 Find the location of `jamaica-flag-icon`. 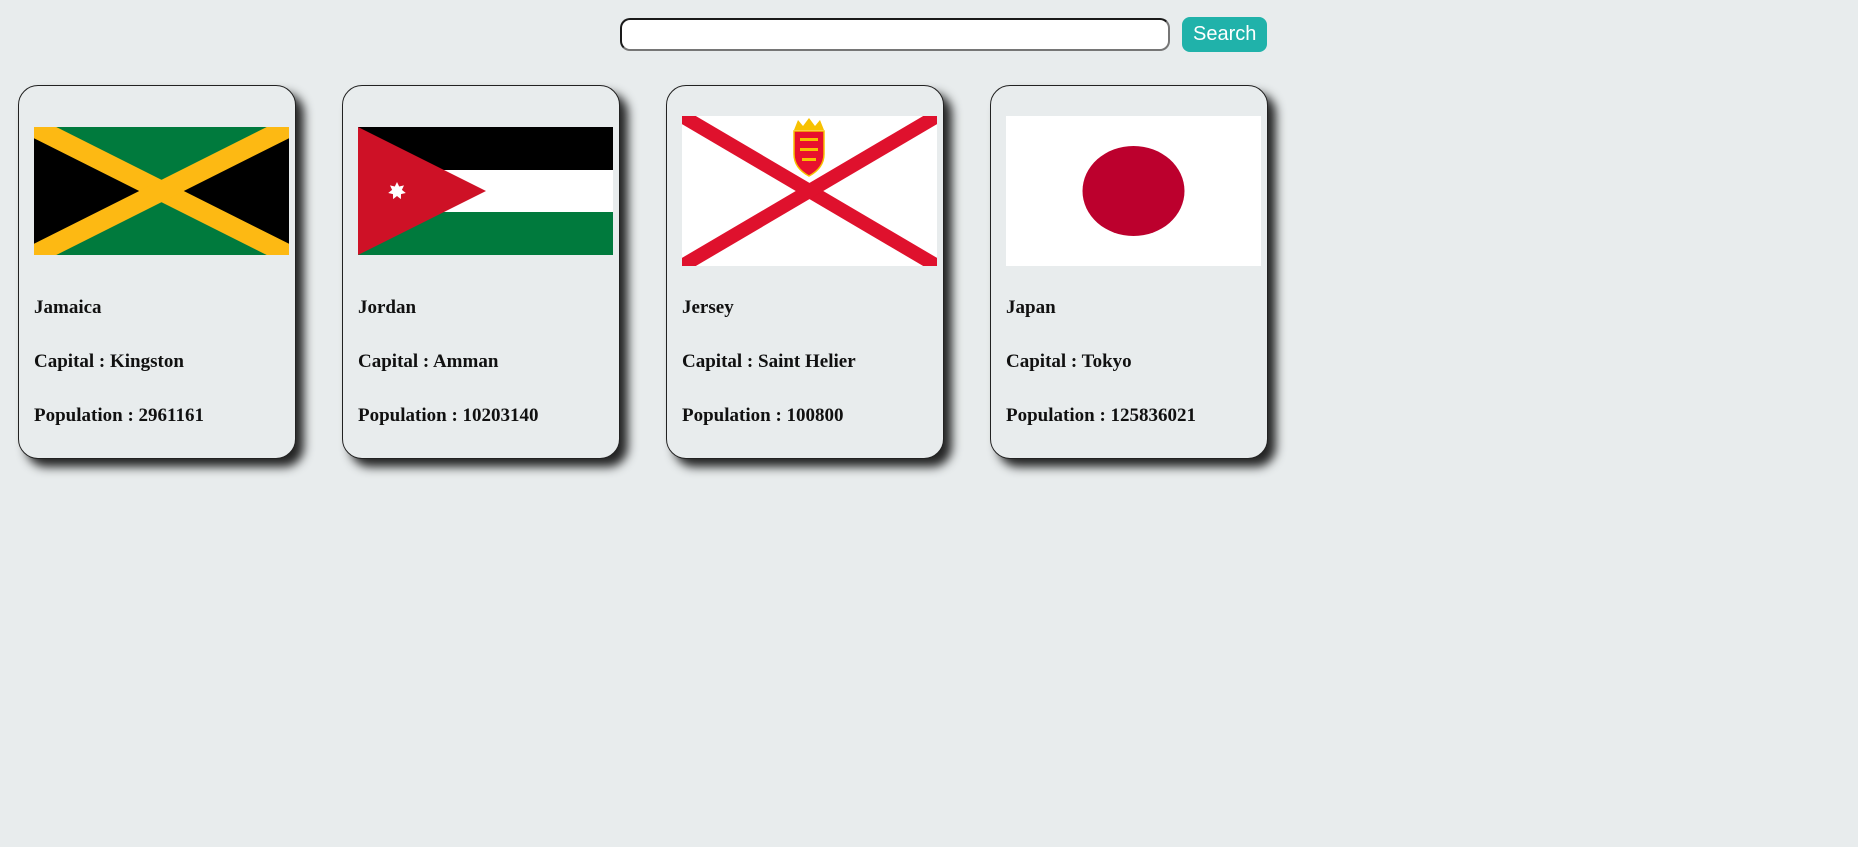

jamaica-flag-icon is located at coordinates (161, 191).